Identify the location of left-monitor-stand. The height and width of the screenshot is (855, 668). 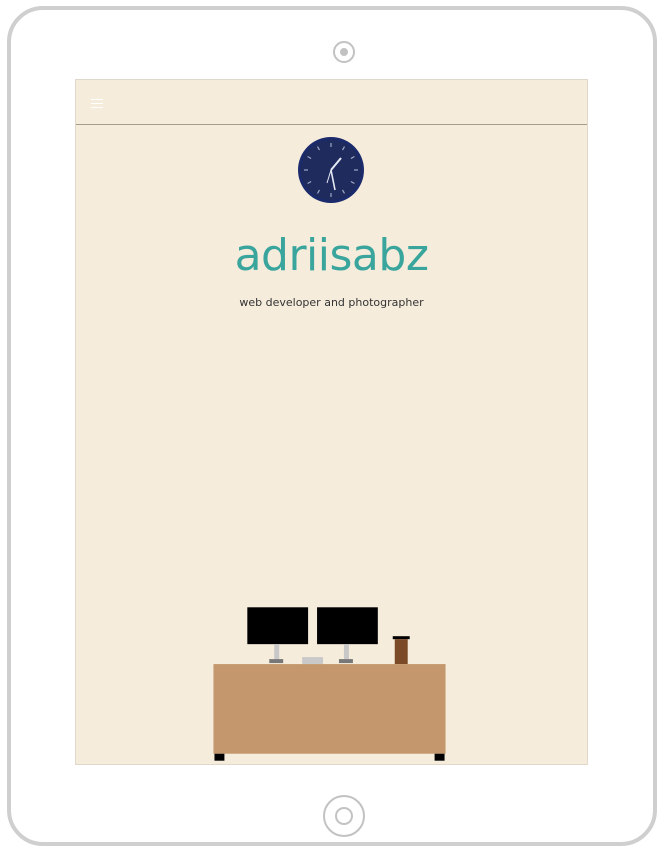
(277, 652).